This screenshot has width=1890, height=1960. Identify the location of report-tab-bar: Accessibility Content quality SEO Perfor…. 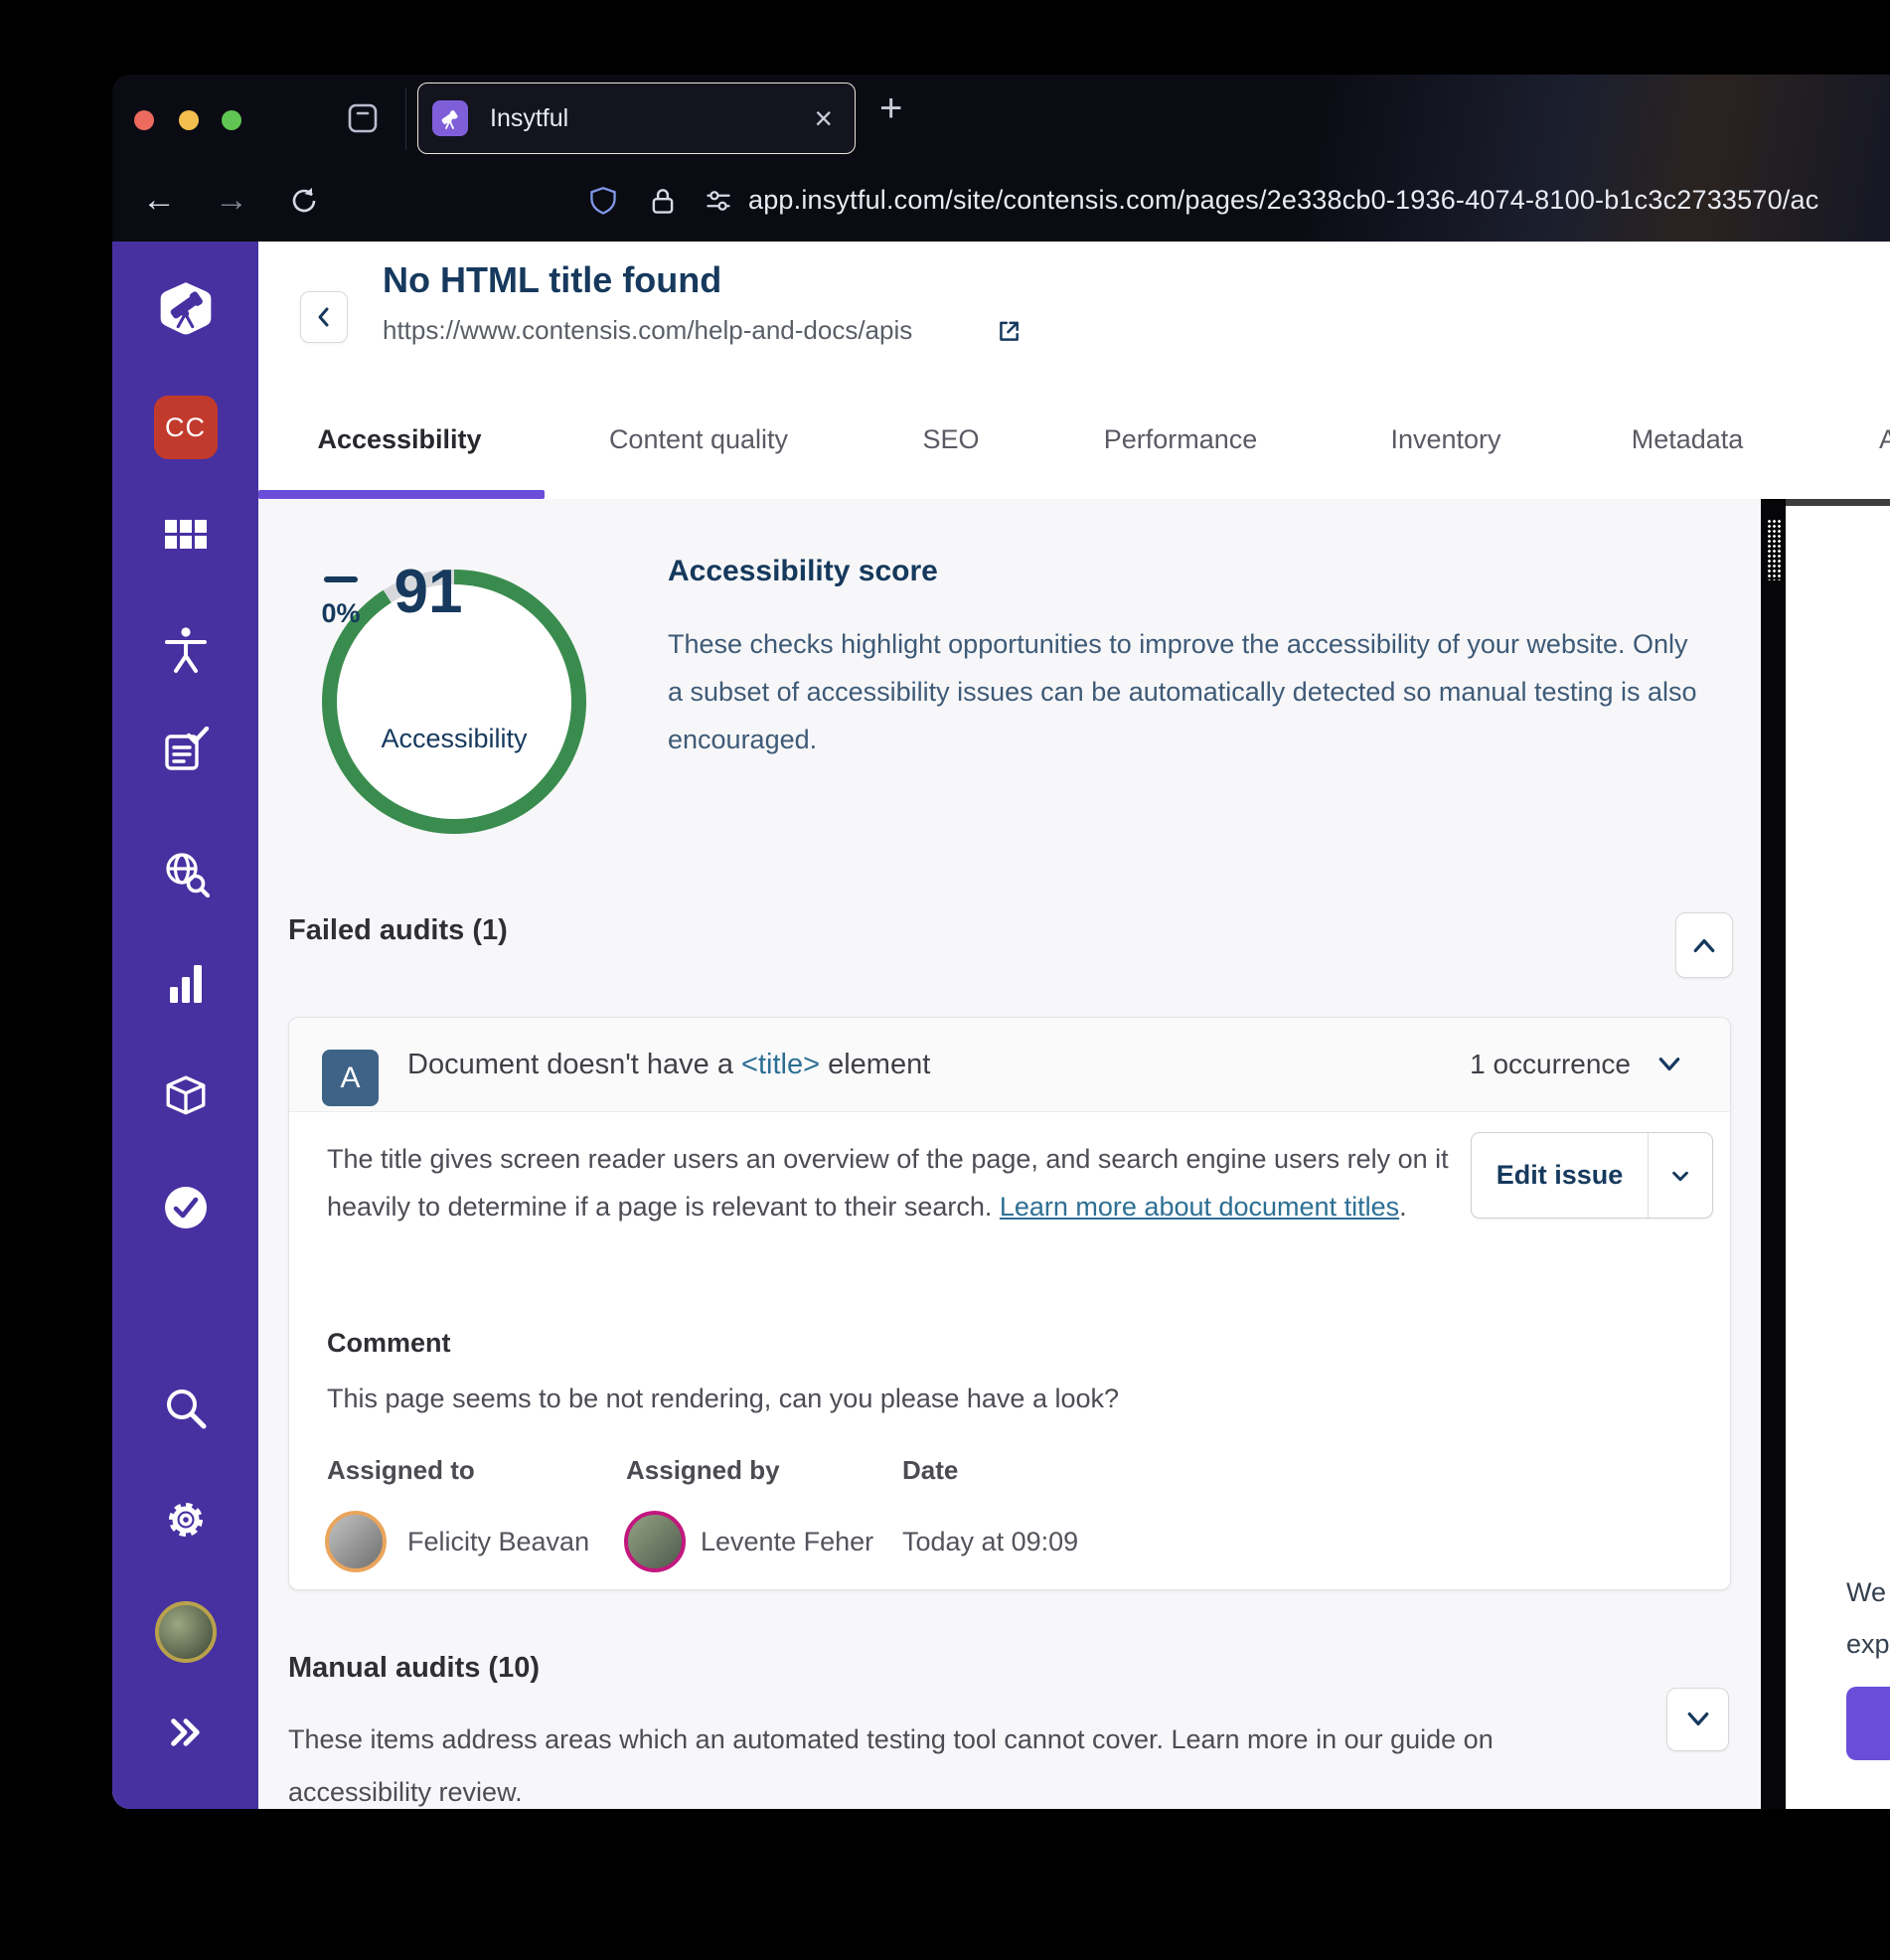
(1074, 444).